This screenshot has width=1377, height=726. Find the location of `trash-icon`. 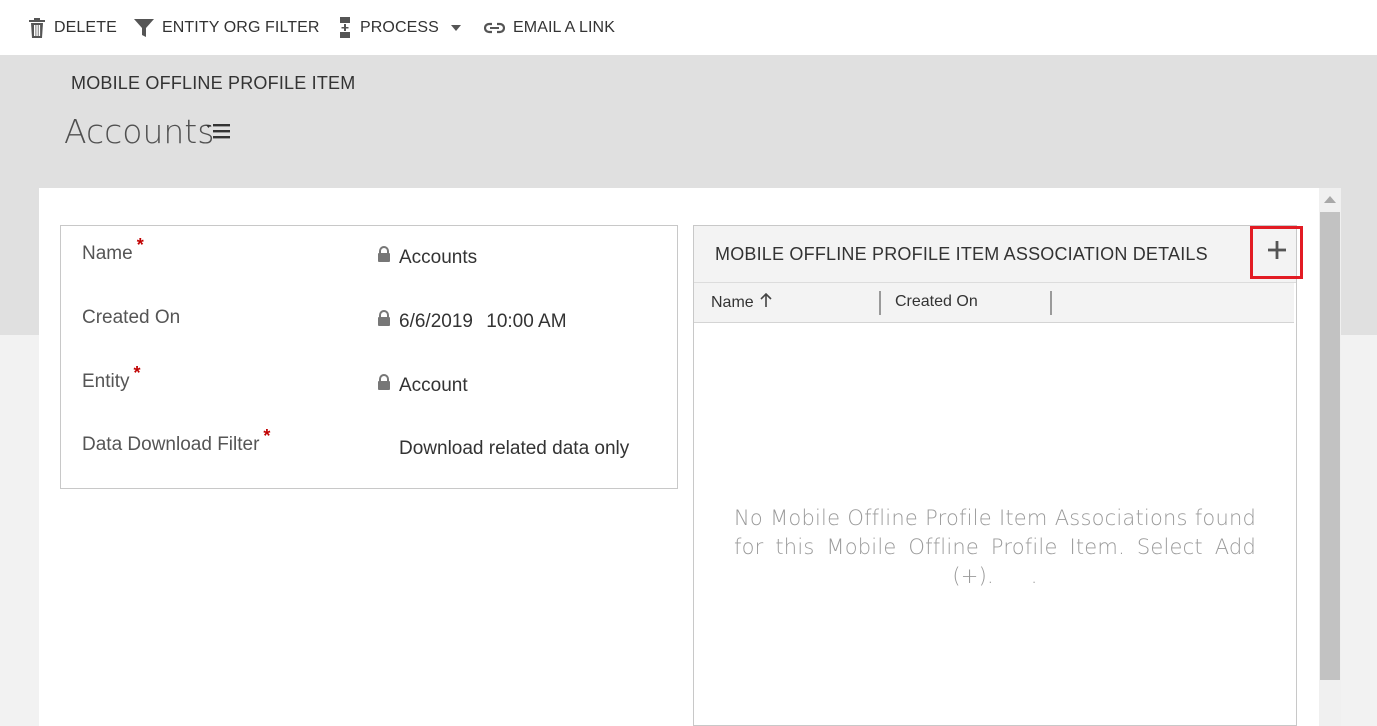

trash-icon is located at coordinates (37, 27).